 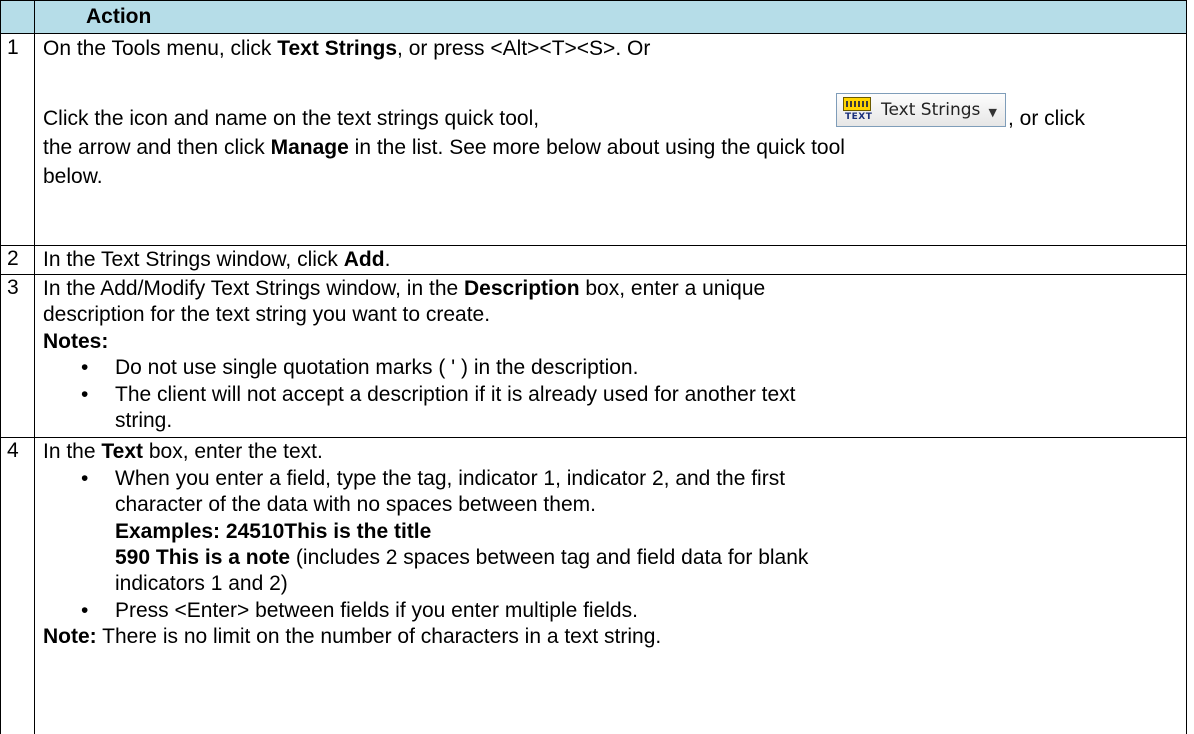 I want to click on notes-label: Notes:, so click(x=76, y=341).